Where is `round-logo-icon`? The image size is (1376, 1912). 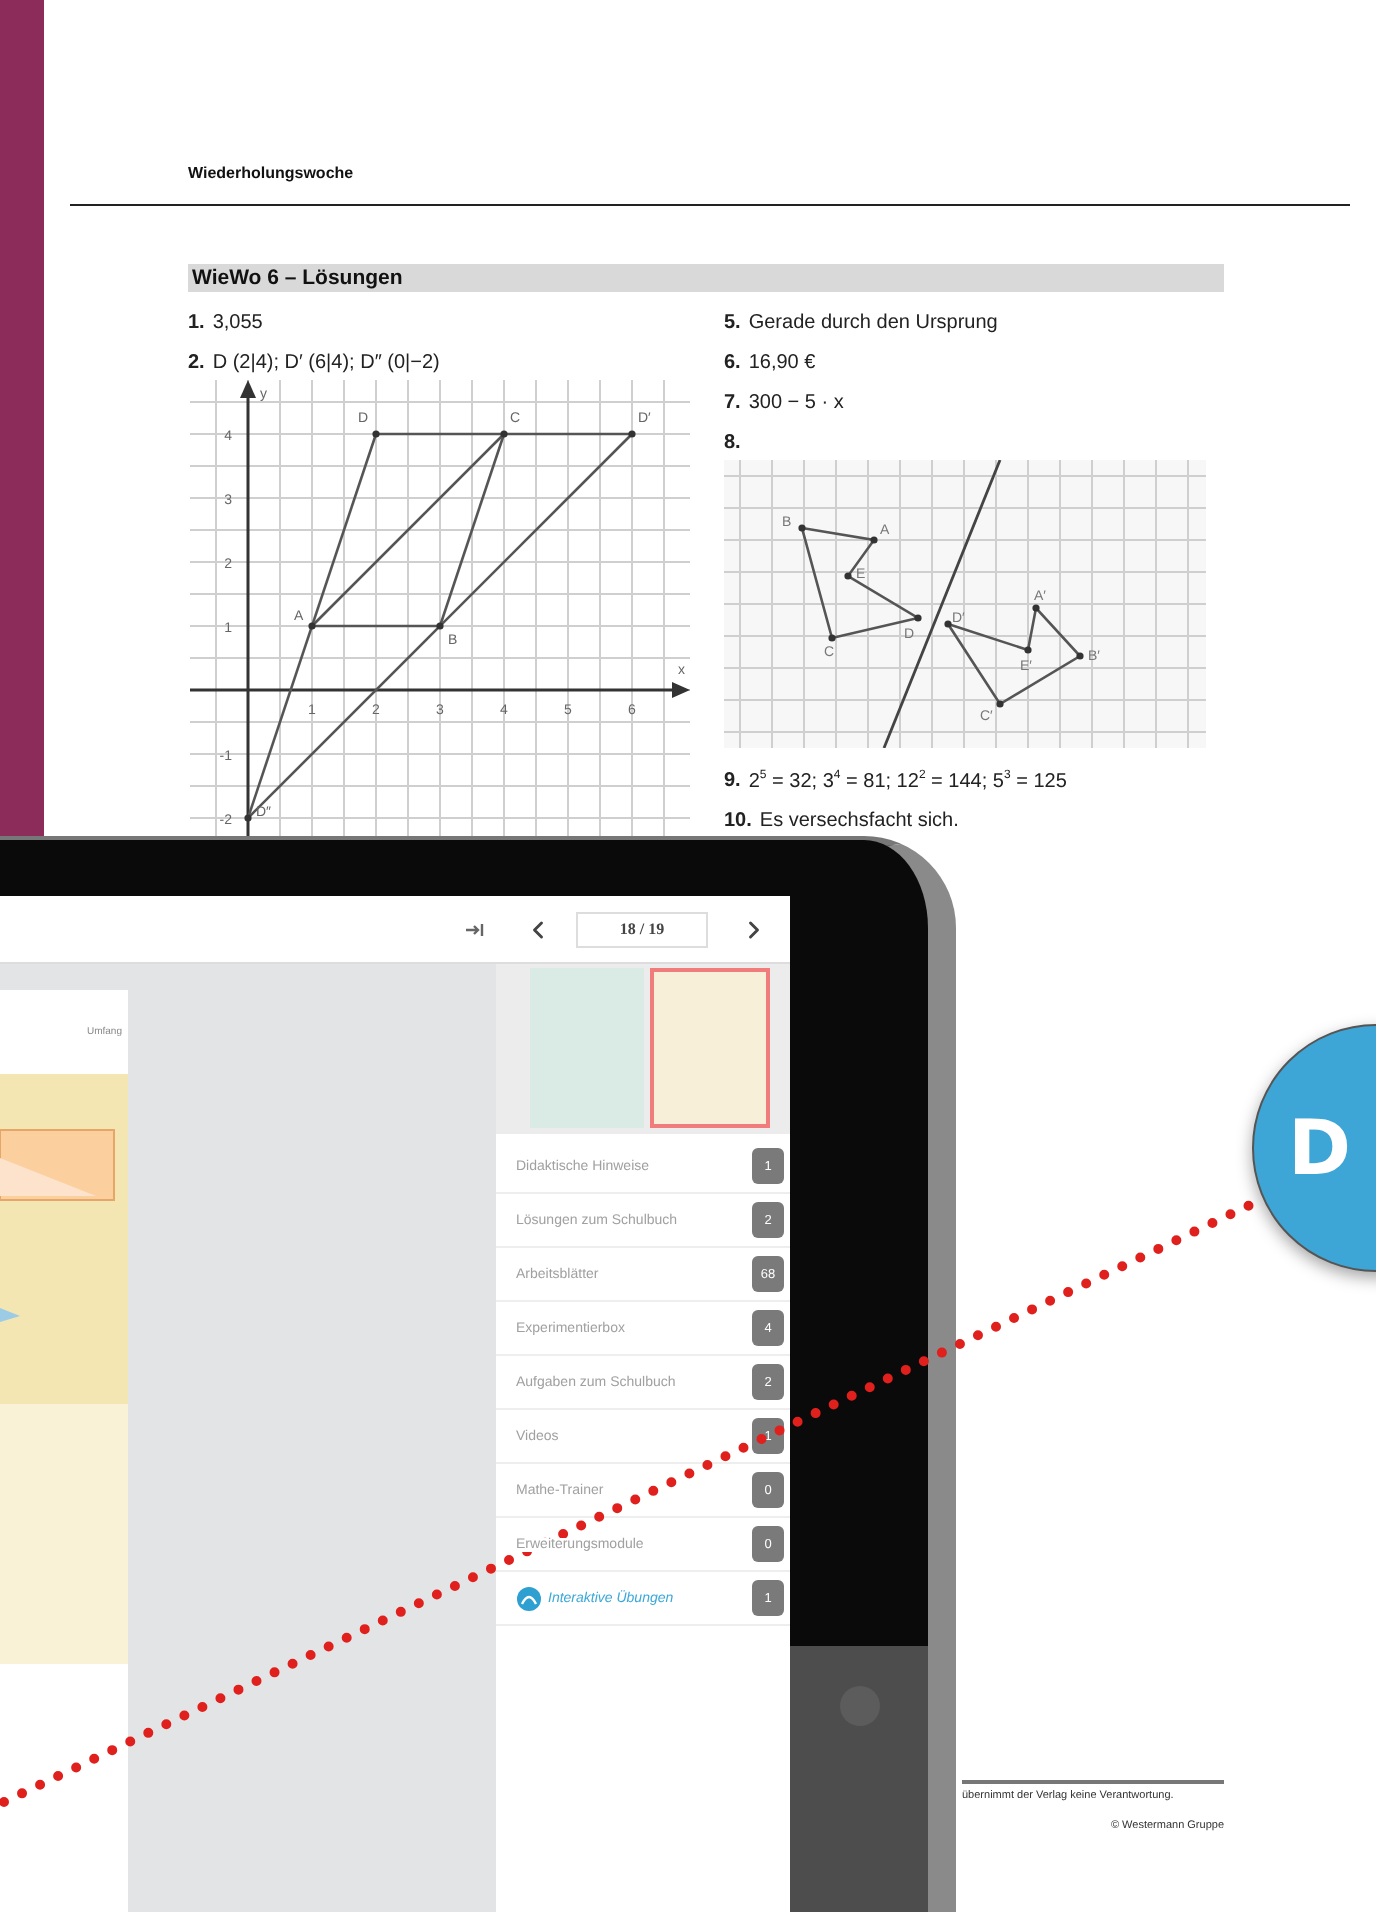 round-logo-icon is located at coordinates (529, 1598).